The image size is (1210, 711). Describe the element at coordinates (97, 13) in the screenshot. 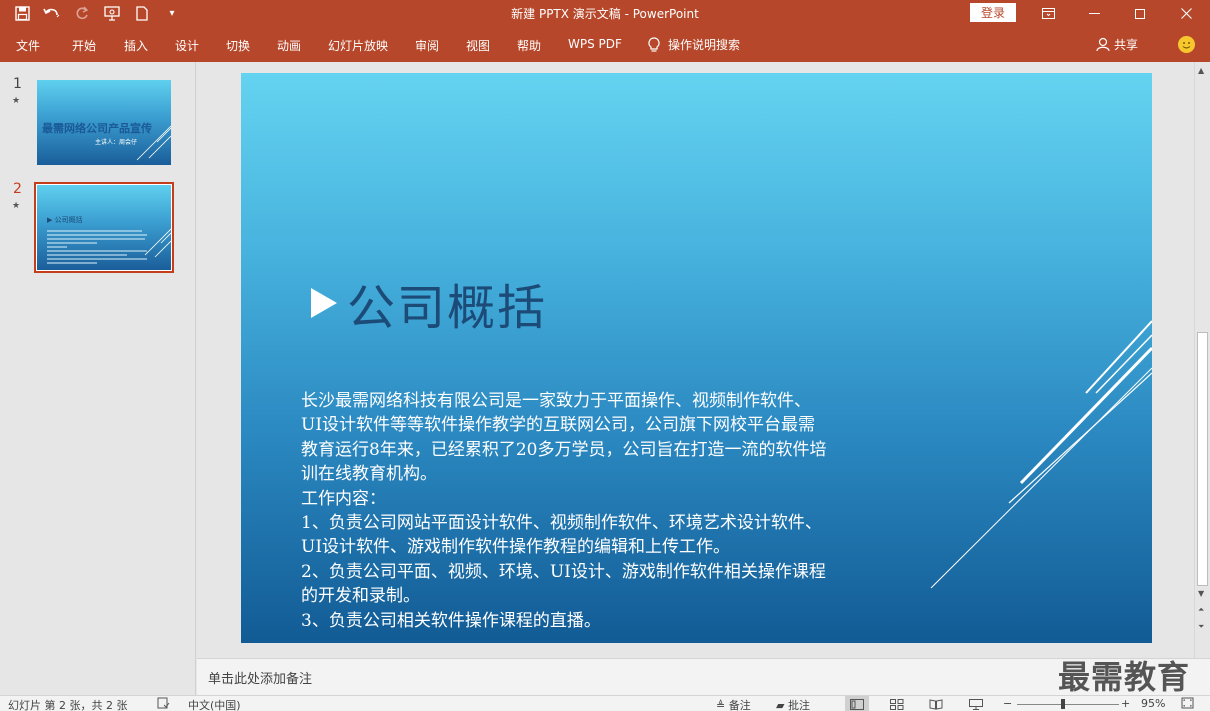

I see `quick-access-toolbar: ▾` at that location.